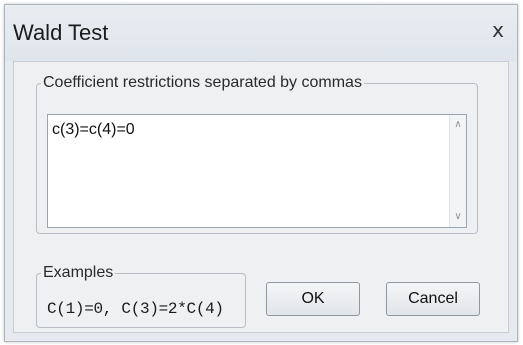 The image size is (523, 345). Describe the element at coordinates (458, 125) in the screenshot. I see `scroll-up-icon: ∧` at that location.